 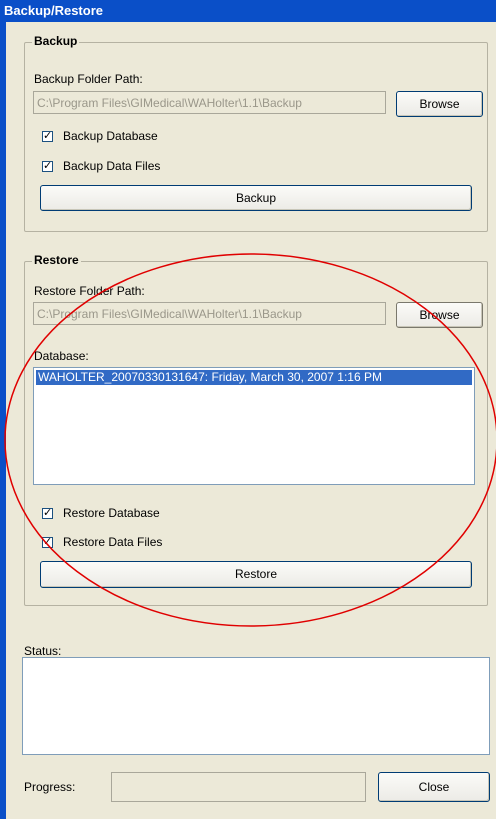 I want to click on restore-database-checkbox: ✓, so click(x=47, y=513).